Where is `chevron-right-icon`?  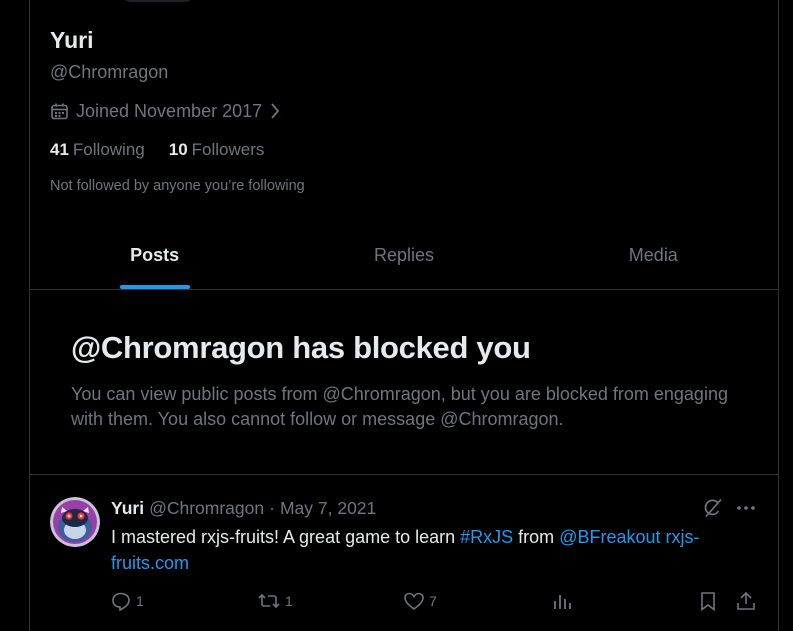 chevron-right-icon is located at coordinates (275, 111).